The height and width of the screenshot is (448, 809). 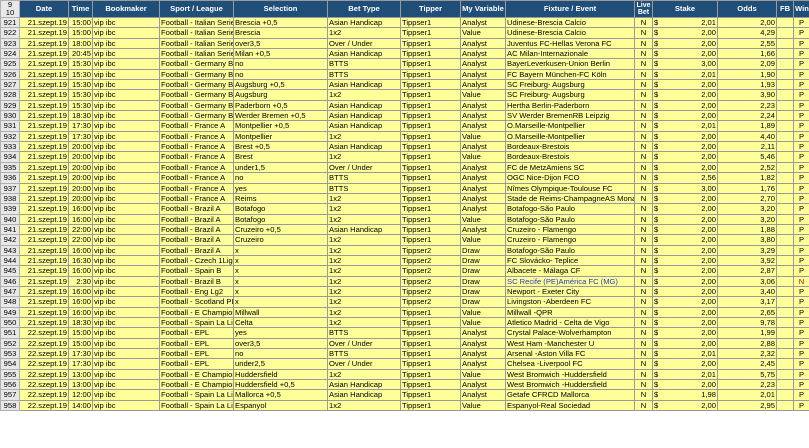 I want to click on odds-cell: 3,80, so click(x=747, y=240).